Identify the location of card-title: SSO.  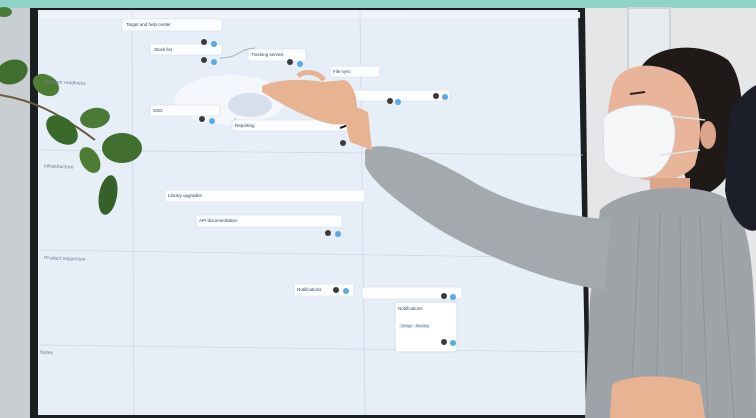
(158, 110).